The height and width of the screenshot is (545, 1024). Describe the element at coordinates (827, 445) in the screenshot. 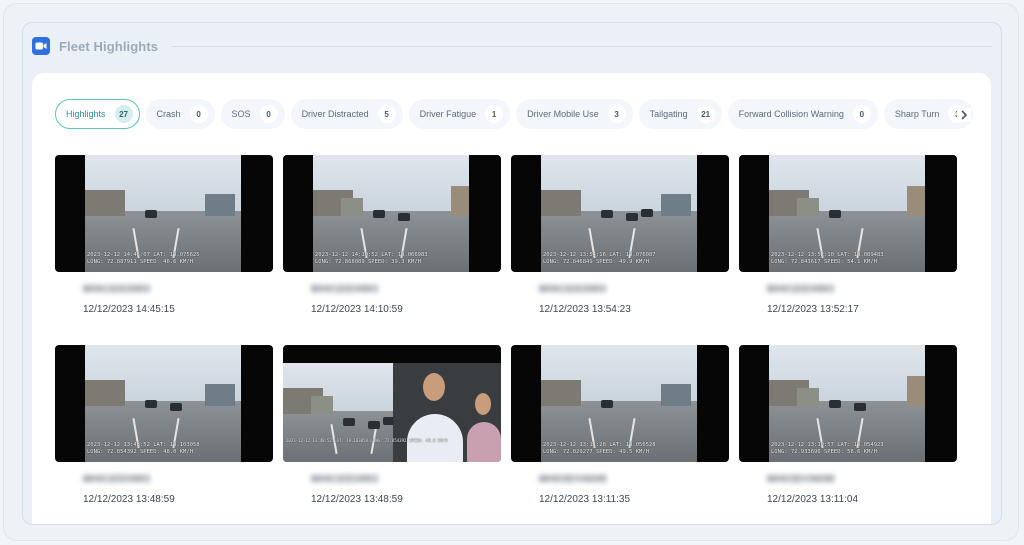

I see `overlay-line-1: 2023-12-12 13:10:57 LAT: 19.054923` at that location.